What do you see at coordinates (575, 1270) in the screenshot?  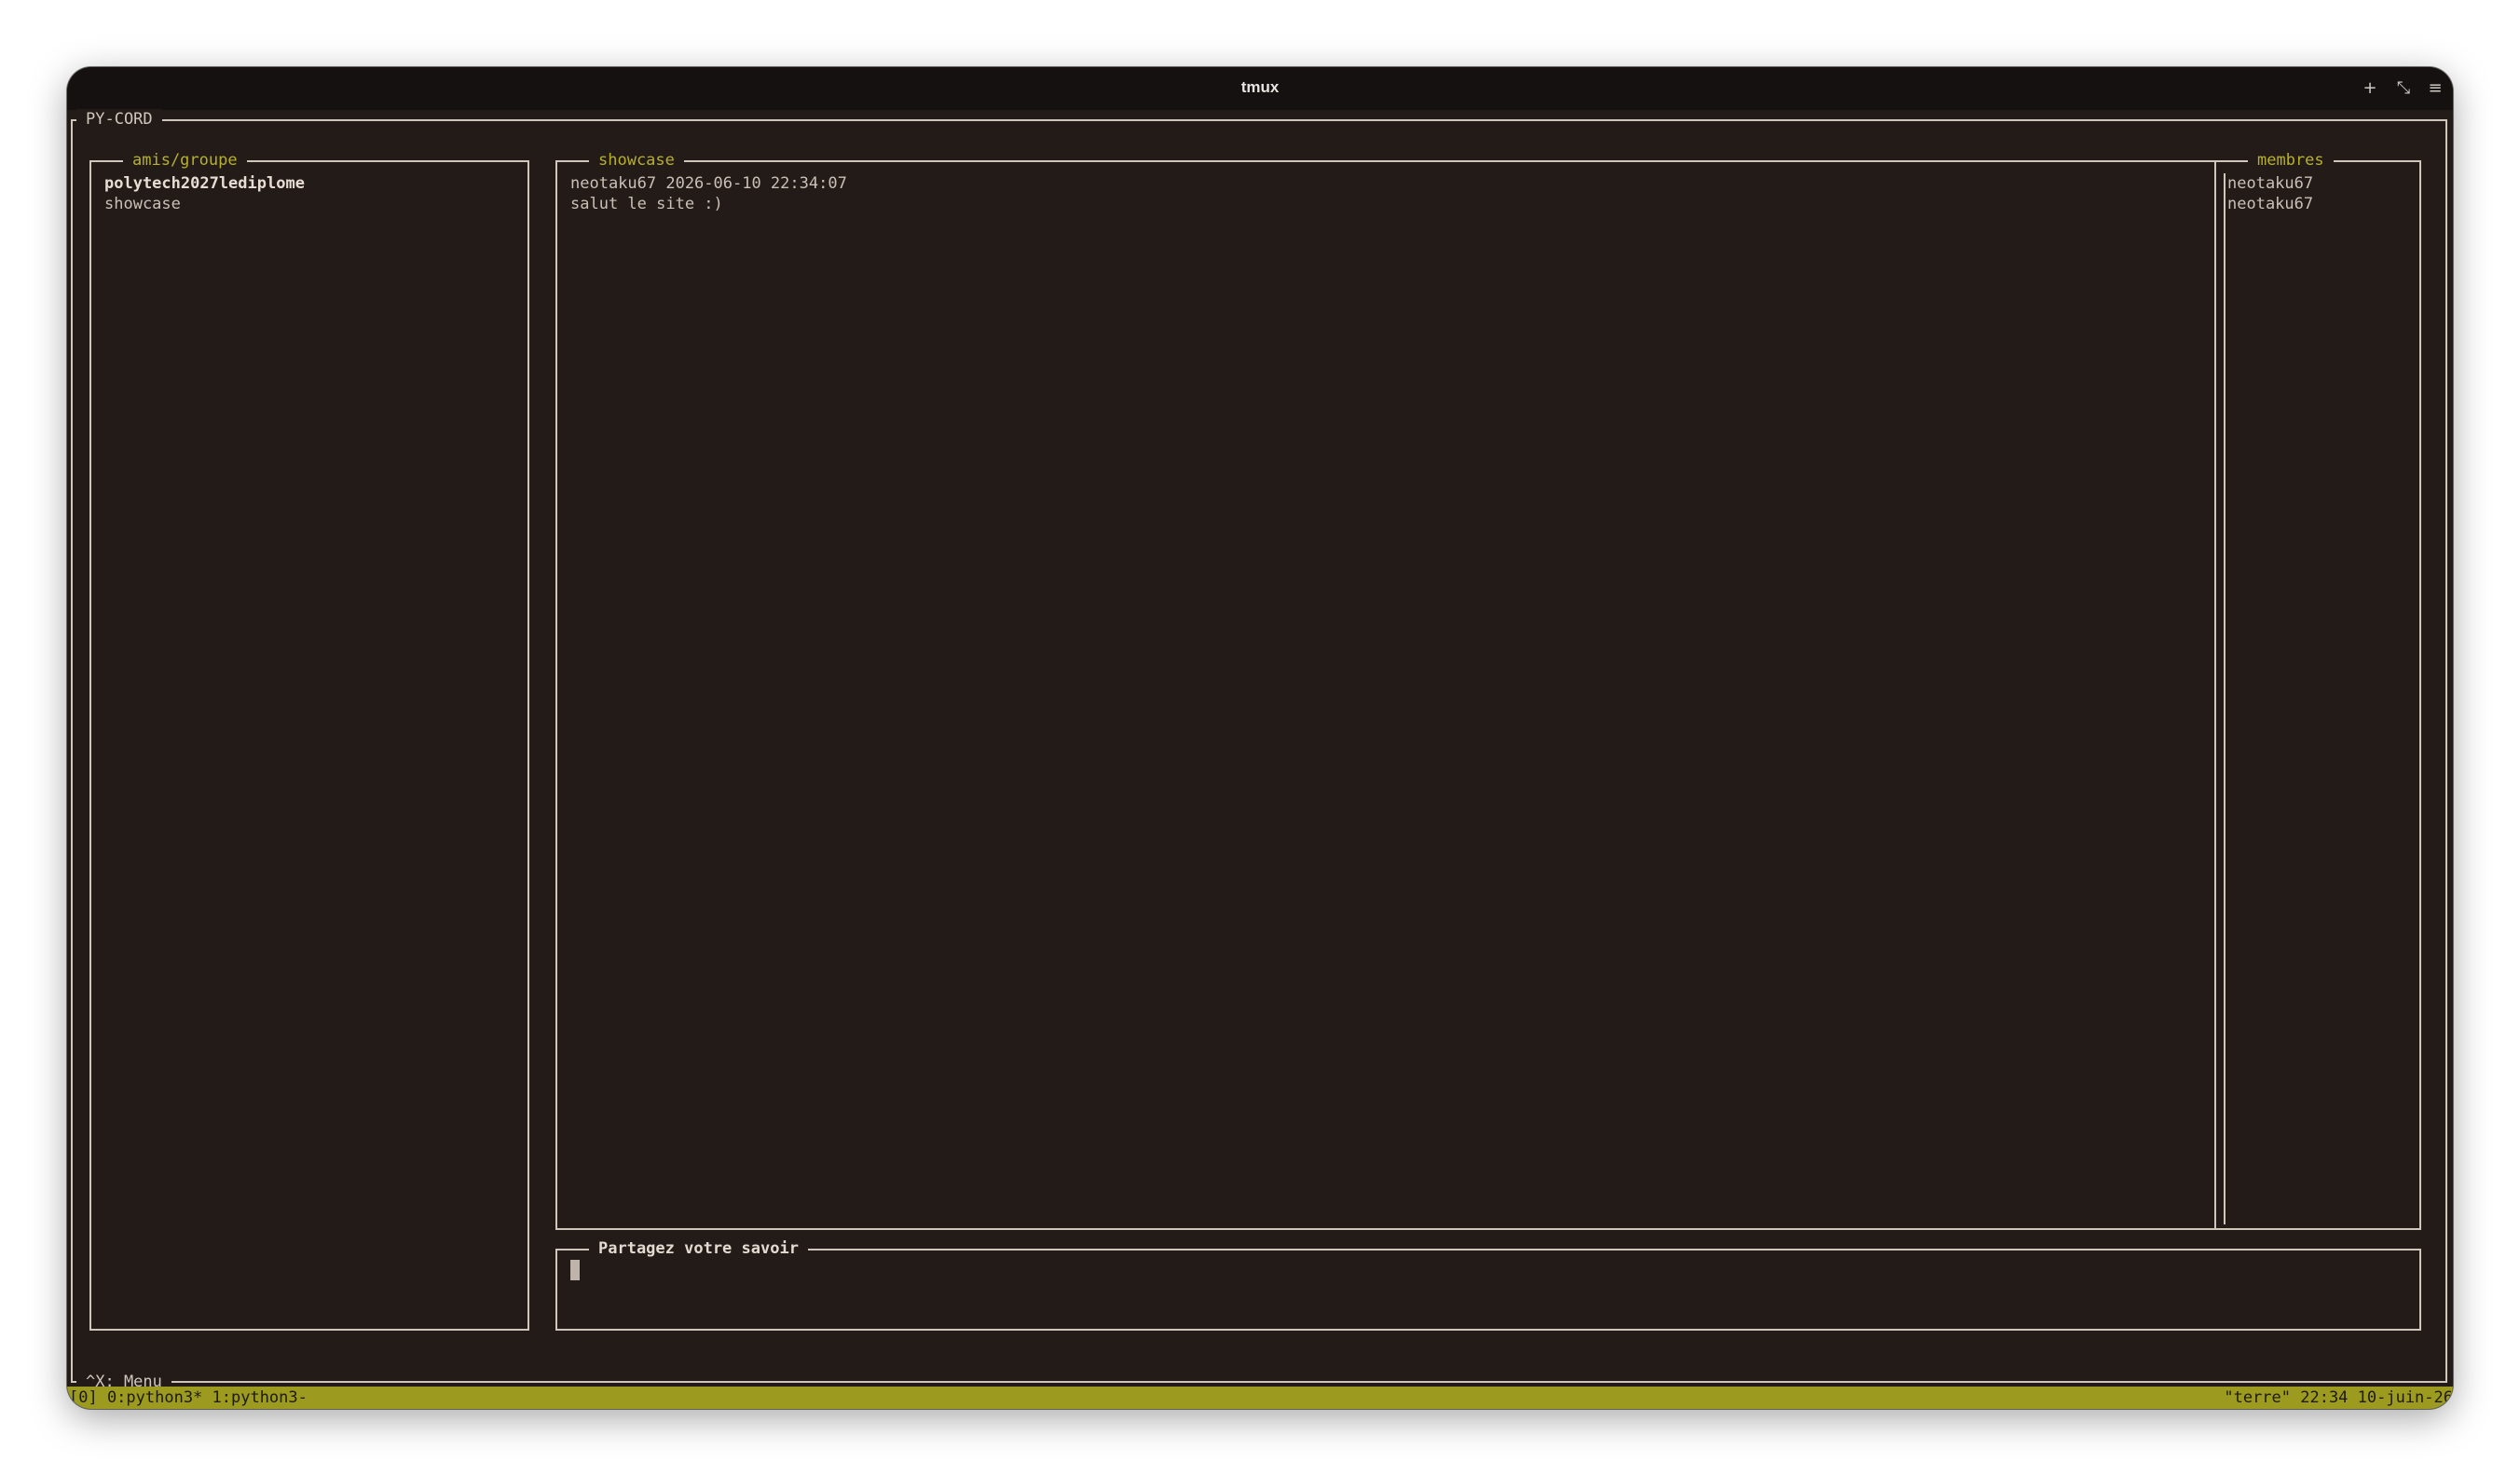 I see `text-cursor` at bounding box center [575, 1270].